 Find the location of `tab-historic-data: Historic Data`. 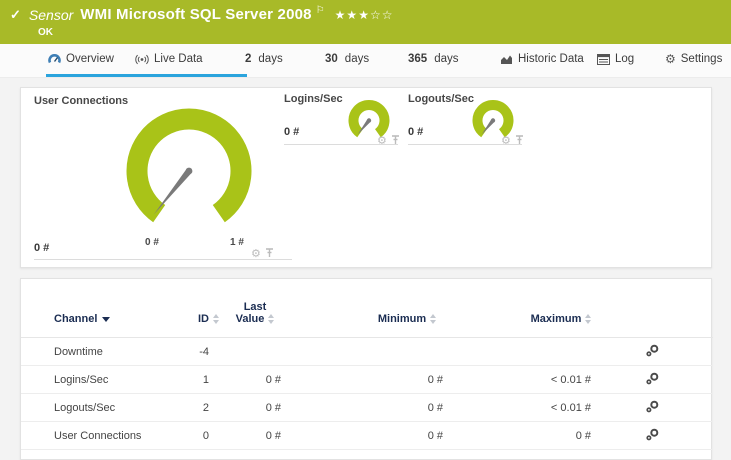

tab-historic-data: Historic Data is located at coordinates (542, 59).